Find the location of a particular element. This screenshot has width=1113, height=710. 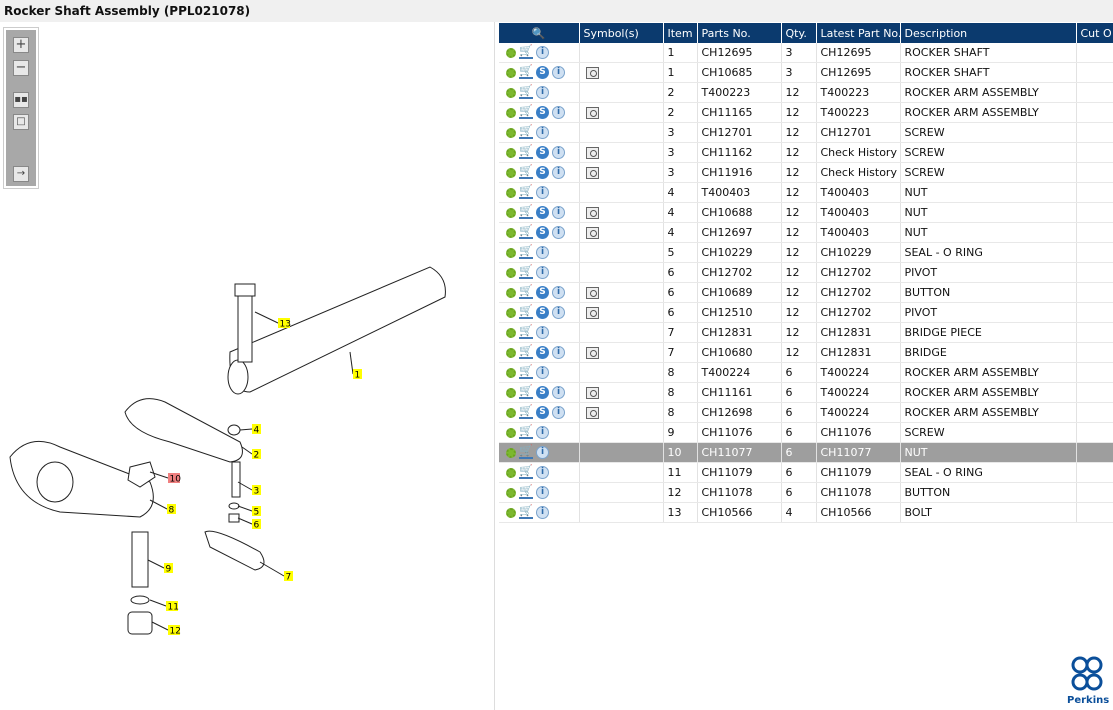

callout-7: 7 is located at coordinates (289, 578).